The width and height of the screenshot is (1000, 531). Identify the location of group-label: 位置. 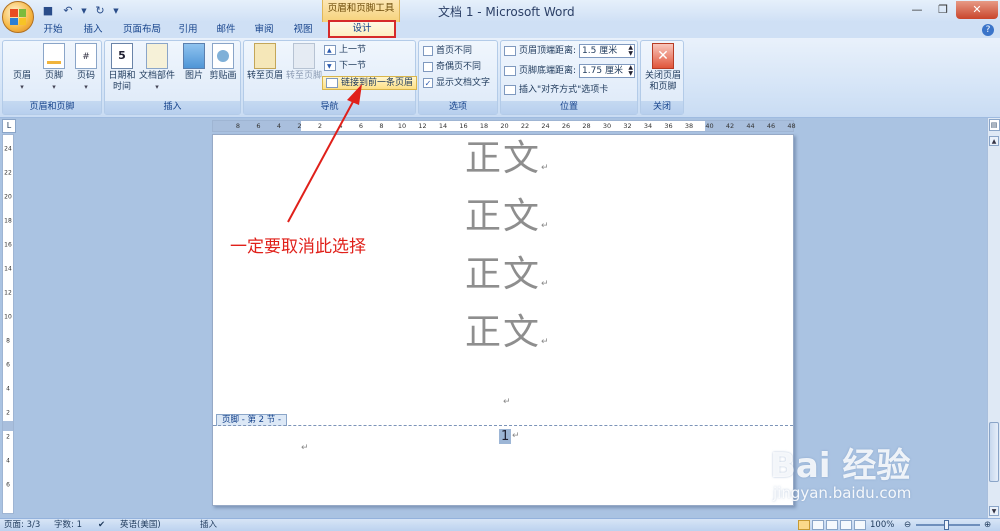
(569, 107).